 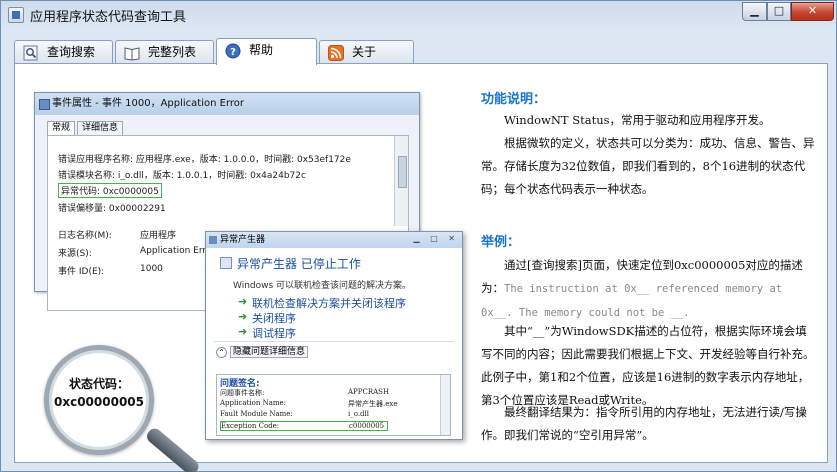 I want to click on crash-dialog-window-buttons: ▁ □ ✕, so click(x=436, y=238).